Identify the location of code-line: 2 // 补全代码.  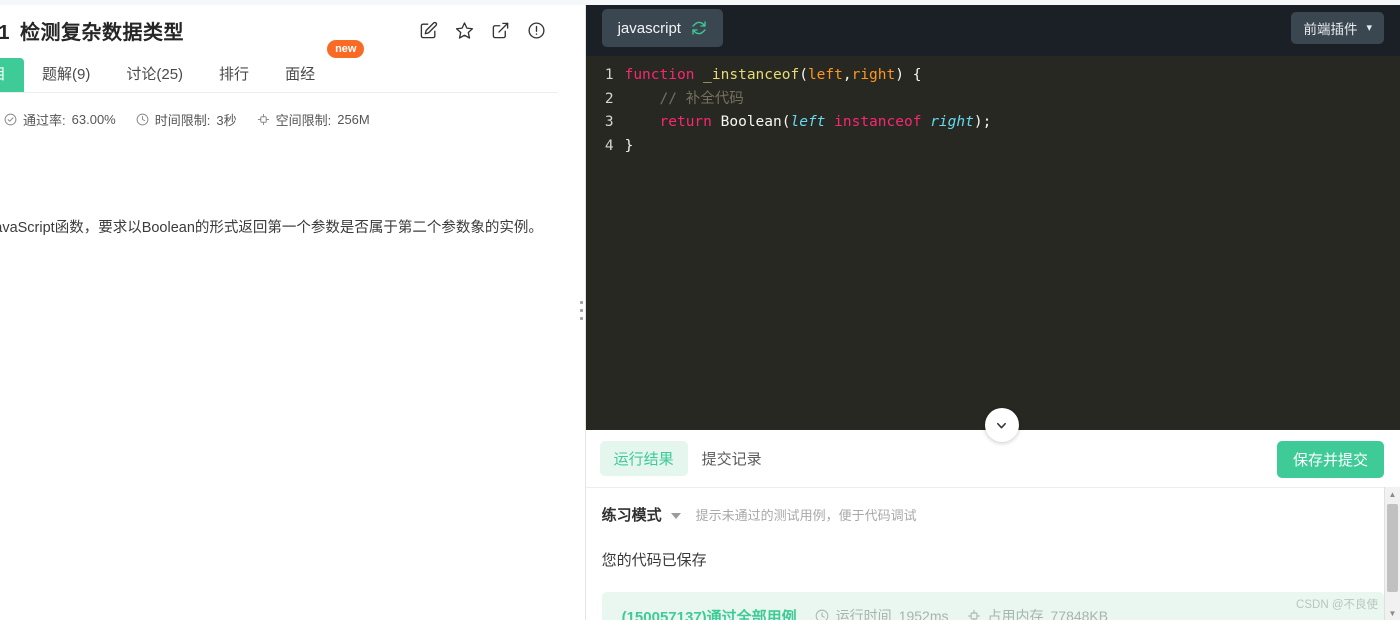
(993, 100).